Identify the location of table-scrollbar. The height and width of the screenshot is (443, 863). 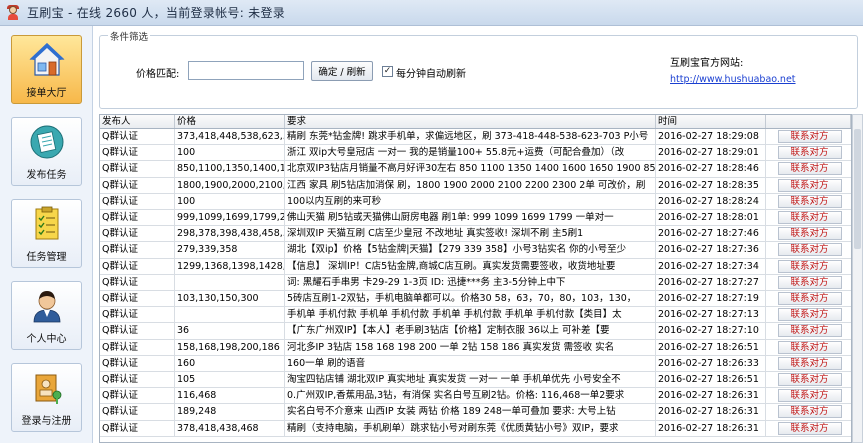
(857, 278).